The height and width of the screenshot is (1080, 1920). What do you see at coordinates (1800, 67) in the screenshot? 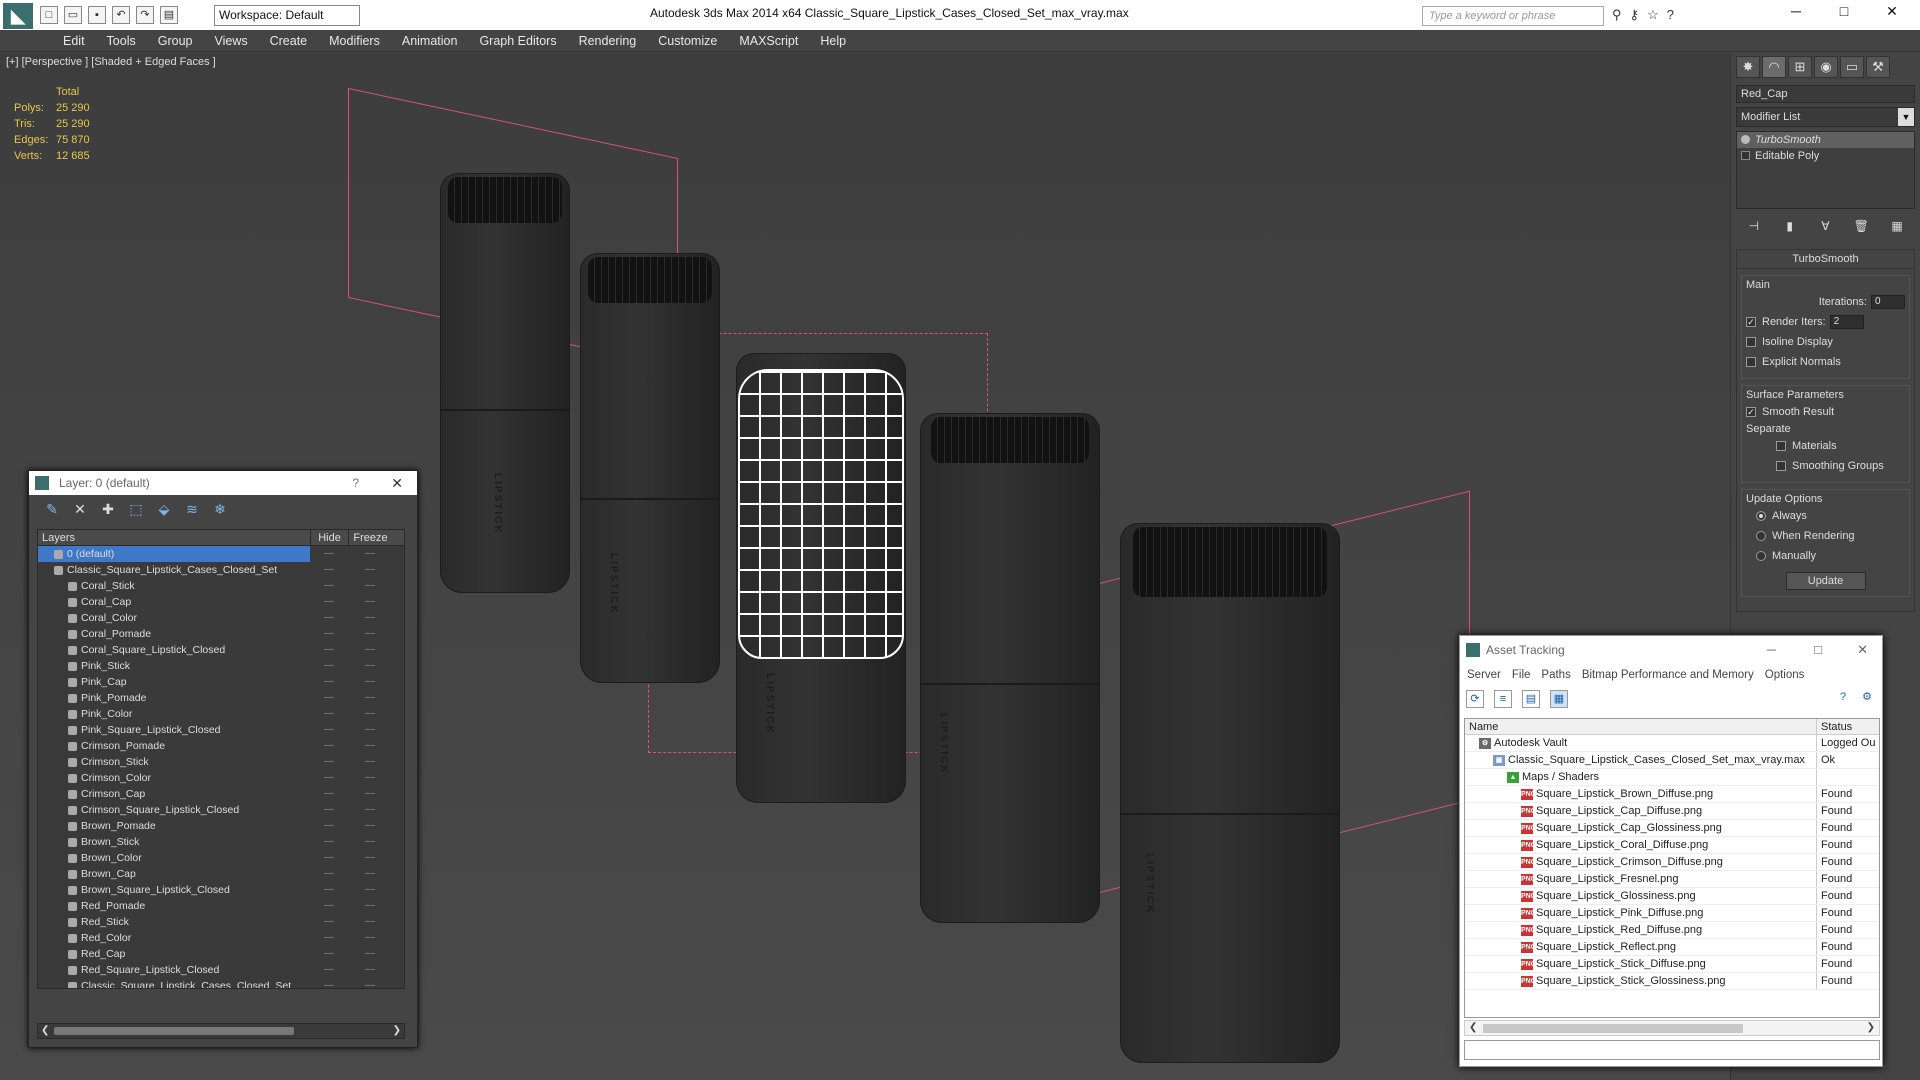
I see `hierarchy-tab-icon: ⊞` at bounding box center [1800, 67].